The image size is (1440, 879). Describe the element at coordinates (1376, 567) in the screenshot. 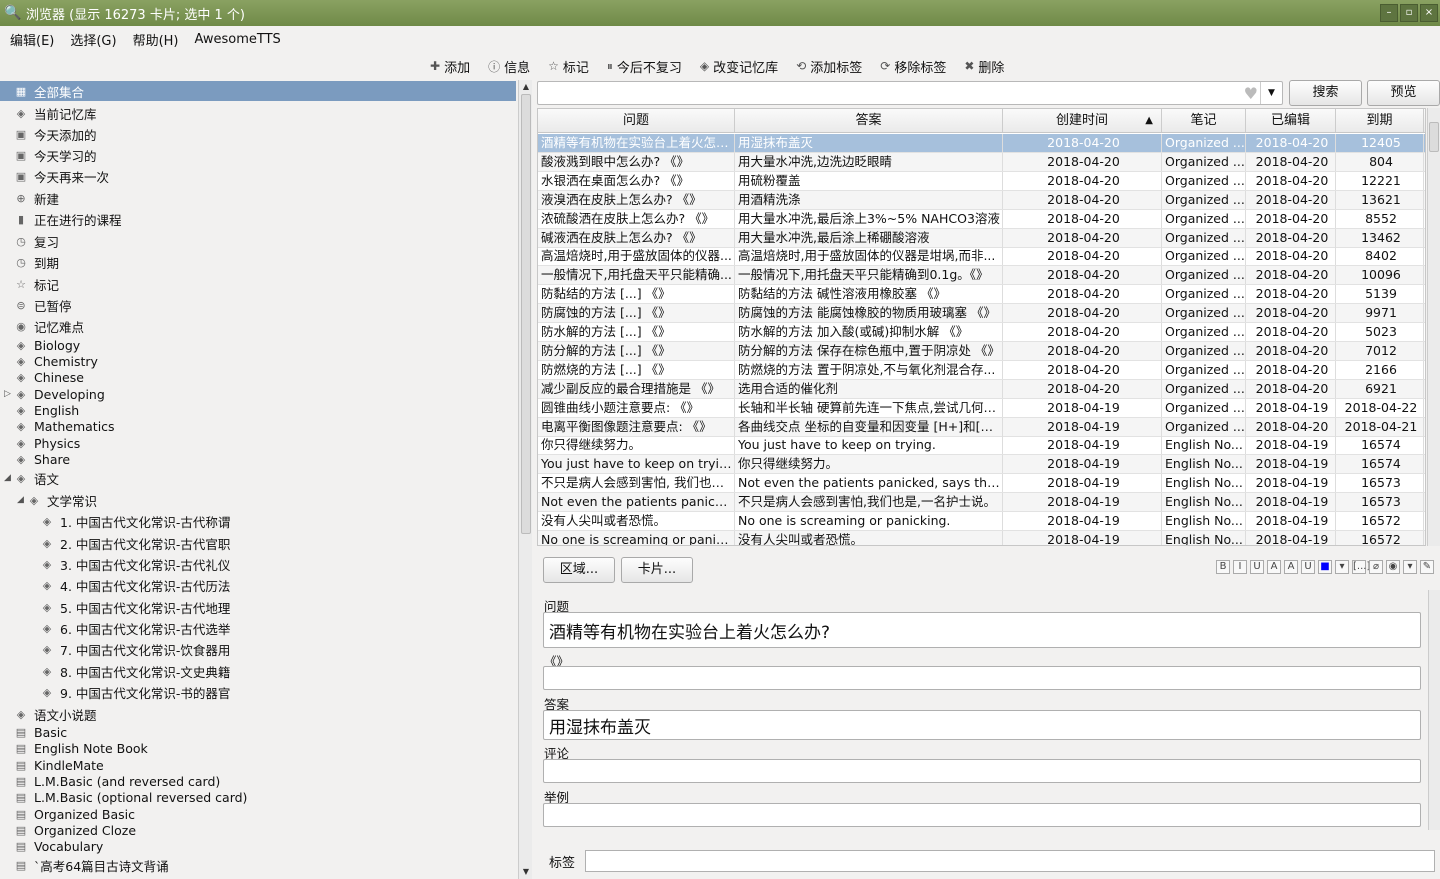

I see `format-button: ⌀` at that location.